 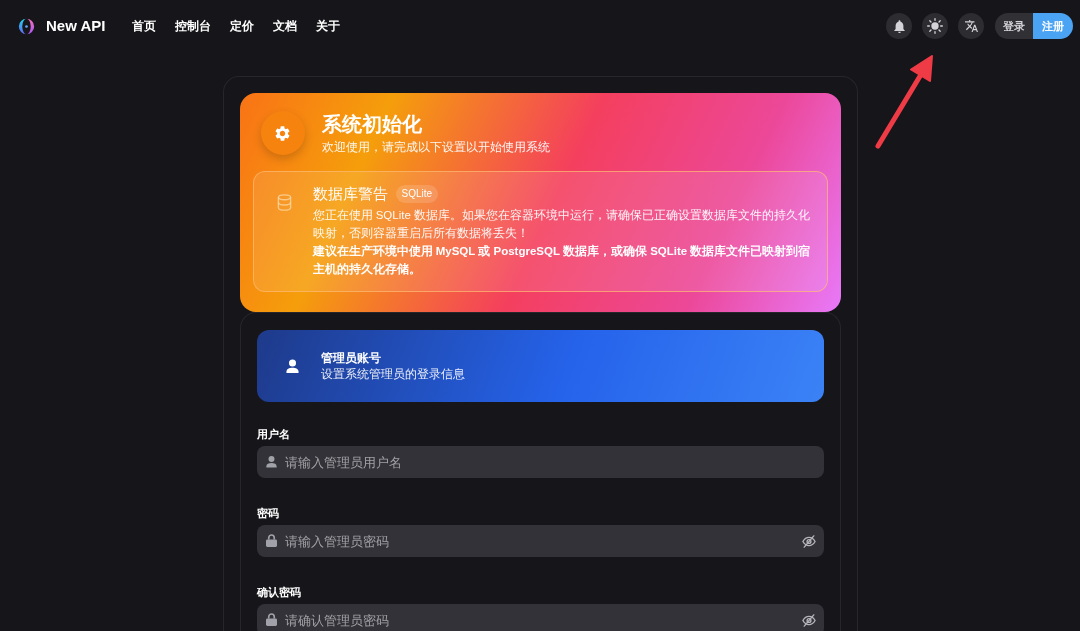 I want to click on language-button, so click(x=971, y=26).